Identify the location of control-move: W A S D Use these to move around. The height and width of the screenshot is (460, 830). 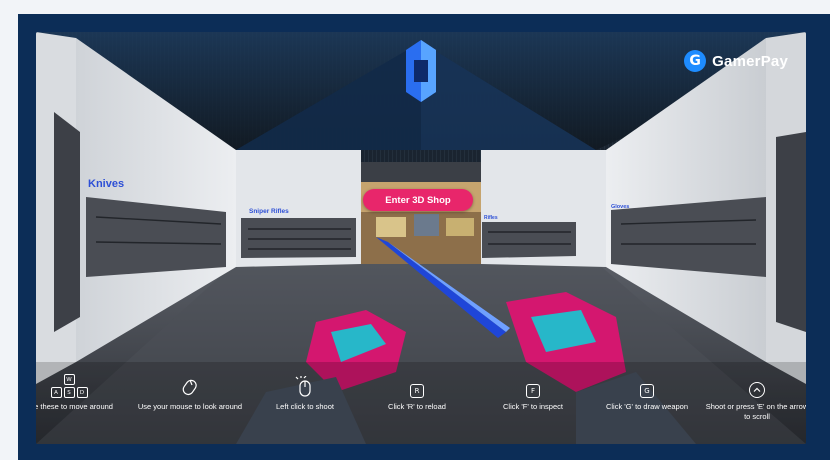
(80, 392).